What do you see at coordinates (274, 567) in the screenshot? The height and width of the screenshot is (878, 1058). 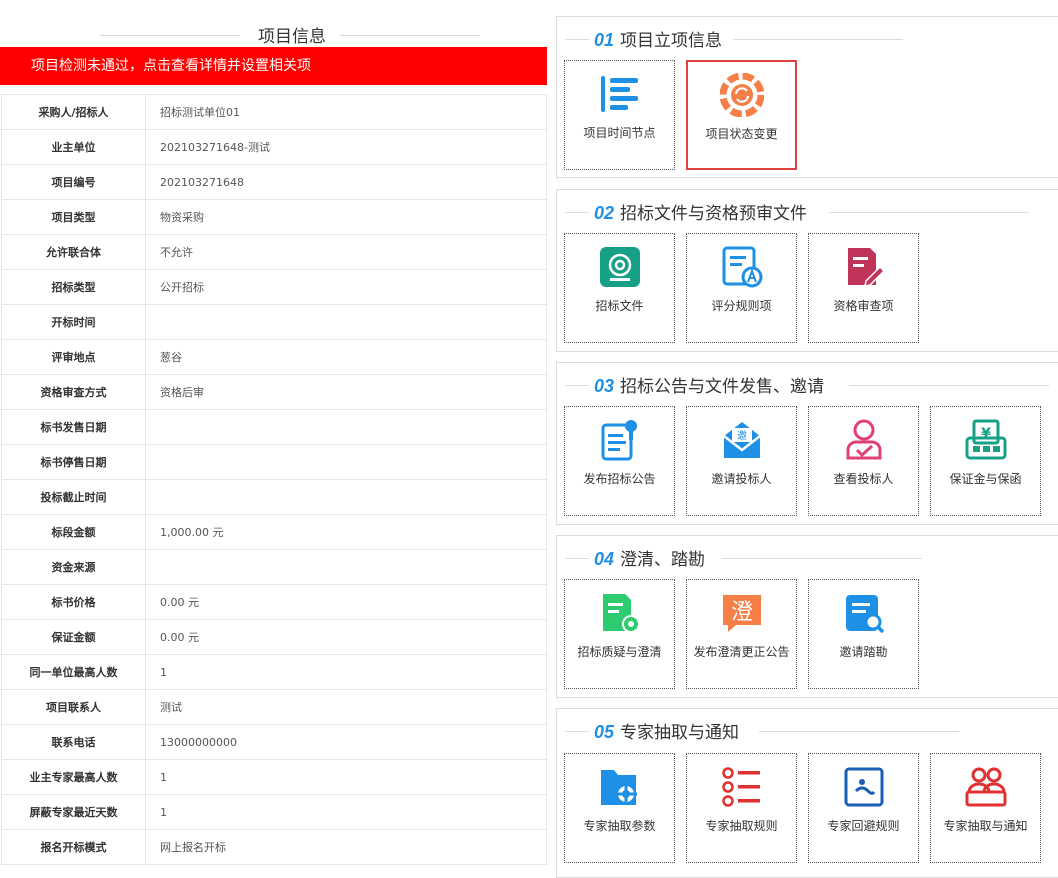 I see `table-row: 资金来源` at bounding box center [274, 567].